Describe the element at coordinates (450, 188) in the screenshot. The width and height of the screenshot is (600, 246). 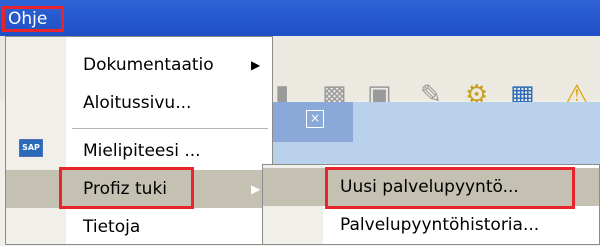
I see `highlight-new-service-request` at that location.